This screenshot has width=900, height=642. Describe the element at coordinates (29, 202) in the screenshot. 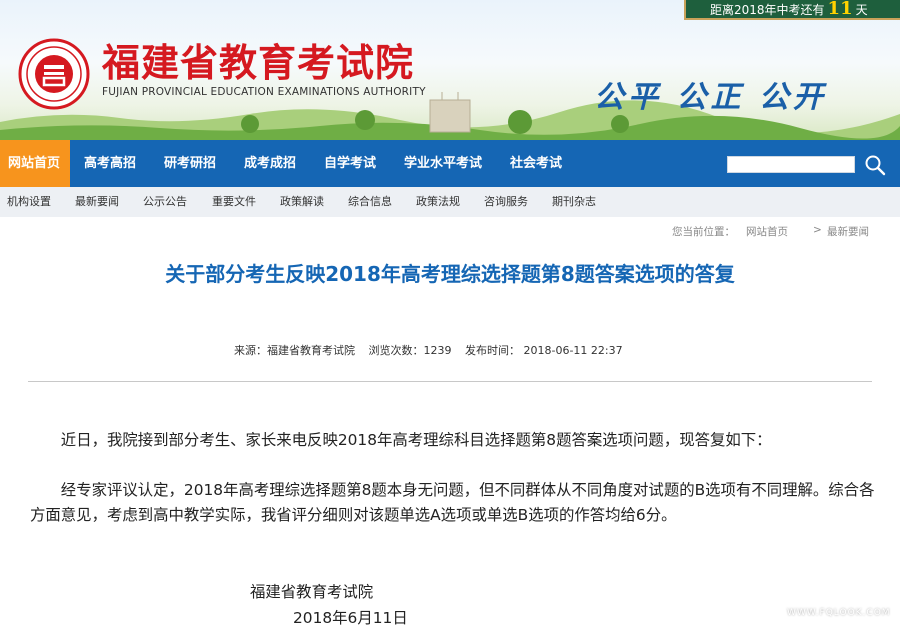

I see `subnav-item-organization: 机构设置` at that location.